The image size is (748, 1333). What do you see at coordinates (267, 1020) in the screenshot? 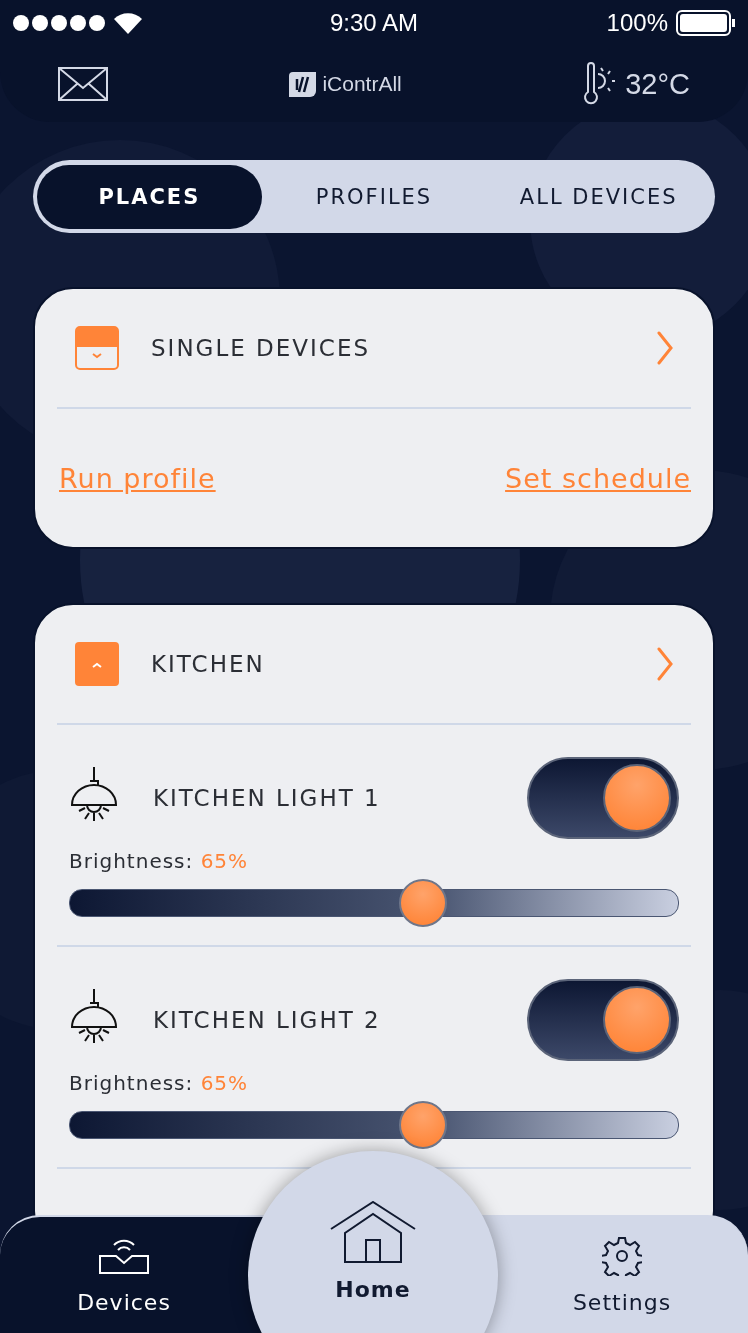
I see `device-name: KITCHEN LIGHT 2` at bounding box center [267, 1020].